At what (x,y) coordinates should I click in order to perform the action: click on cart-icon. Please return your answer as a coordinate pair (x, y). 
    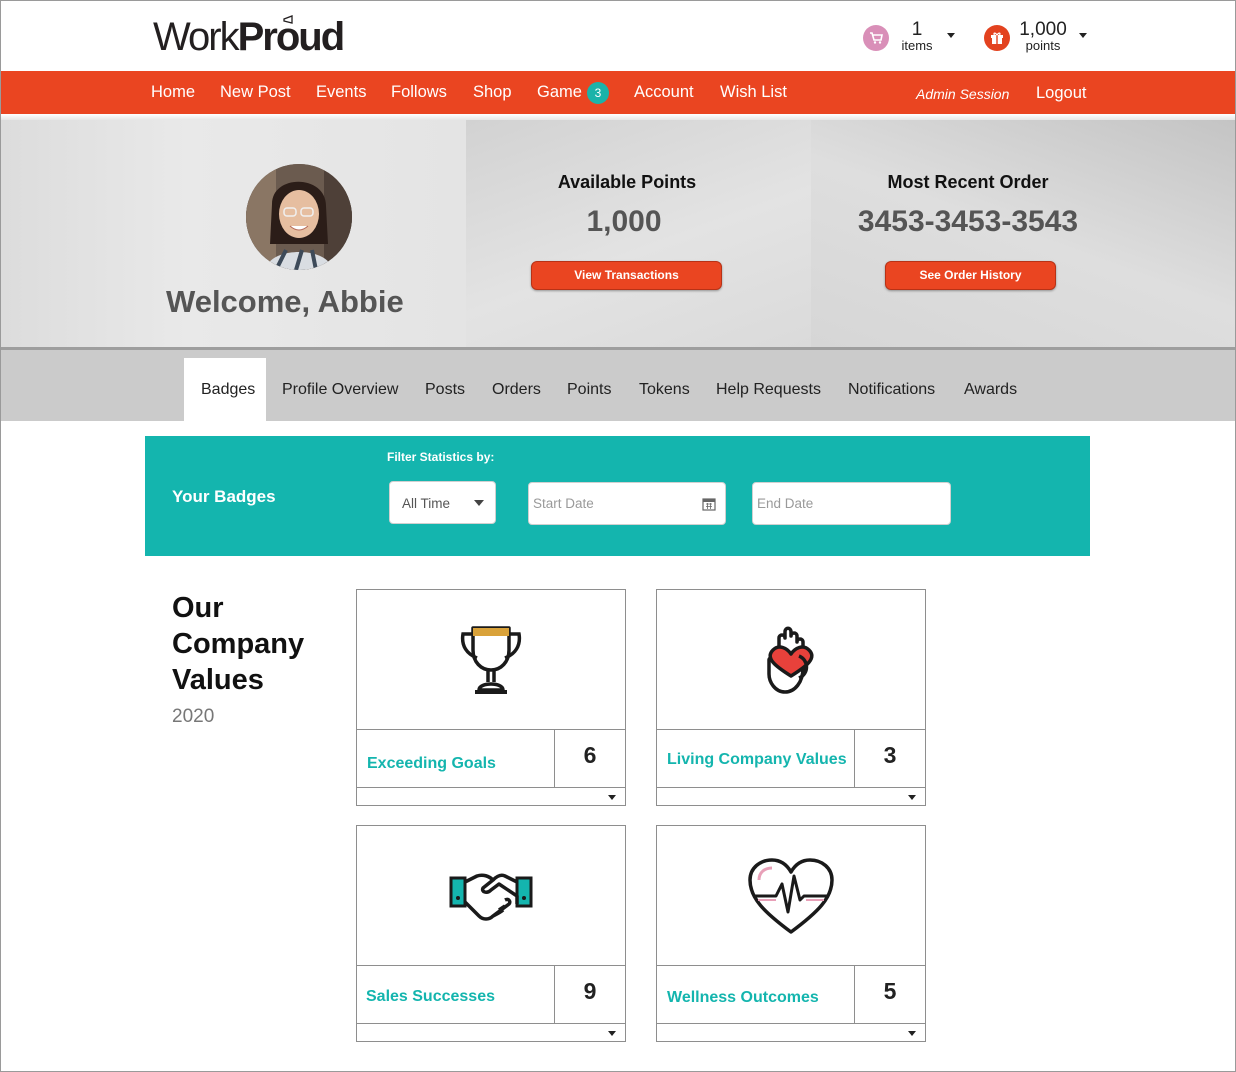
    Looking at the image, I should click on (876, 38).